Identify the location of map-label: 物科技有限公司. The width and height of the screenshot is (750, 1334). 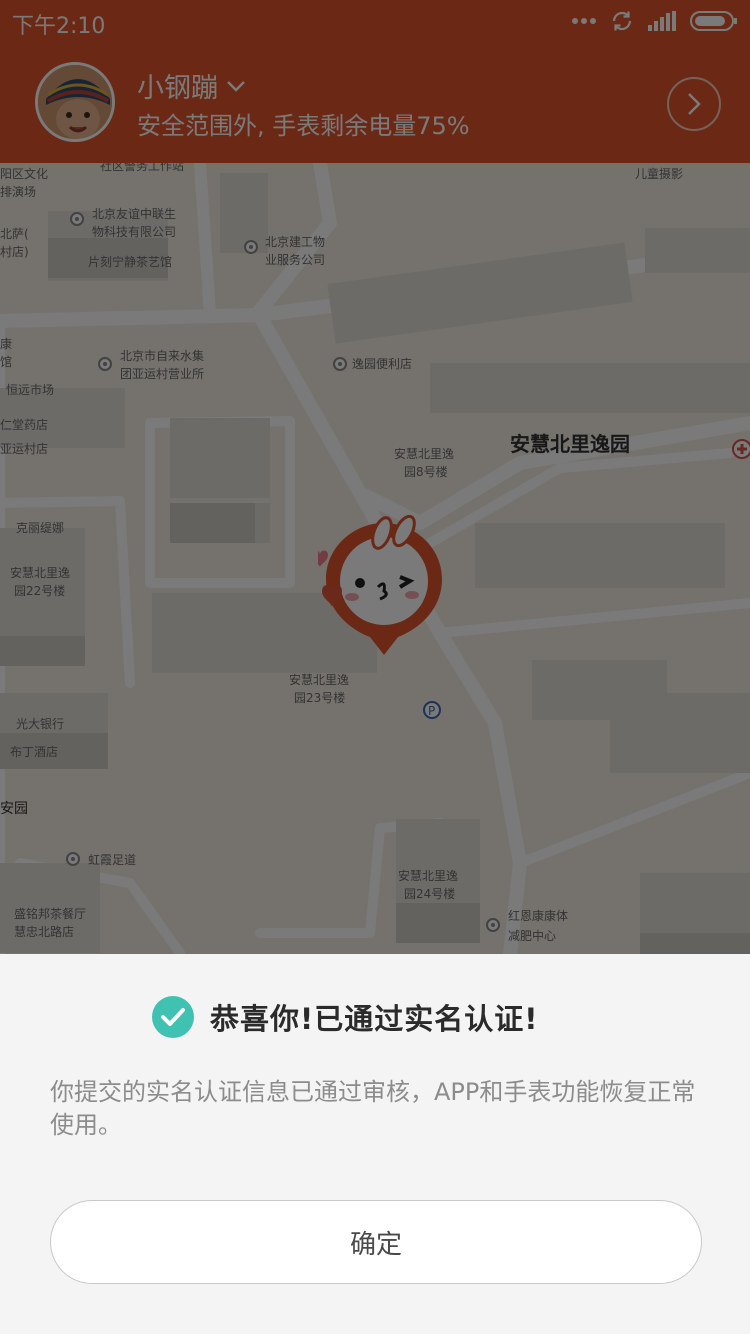
(134, 232).